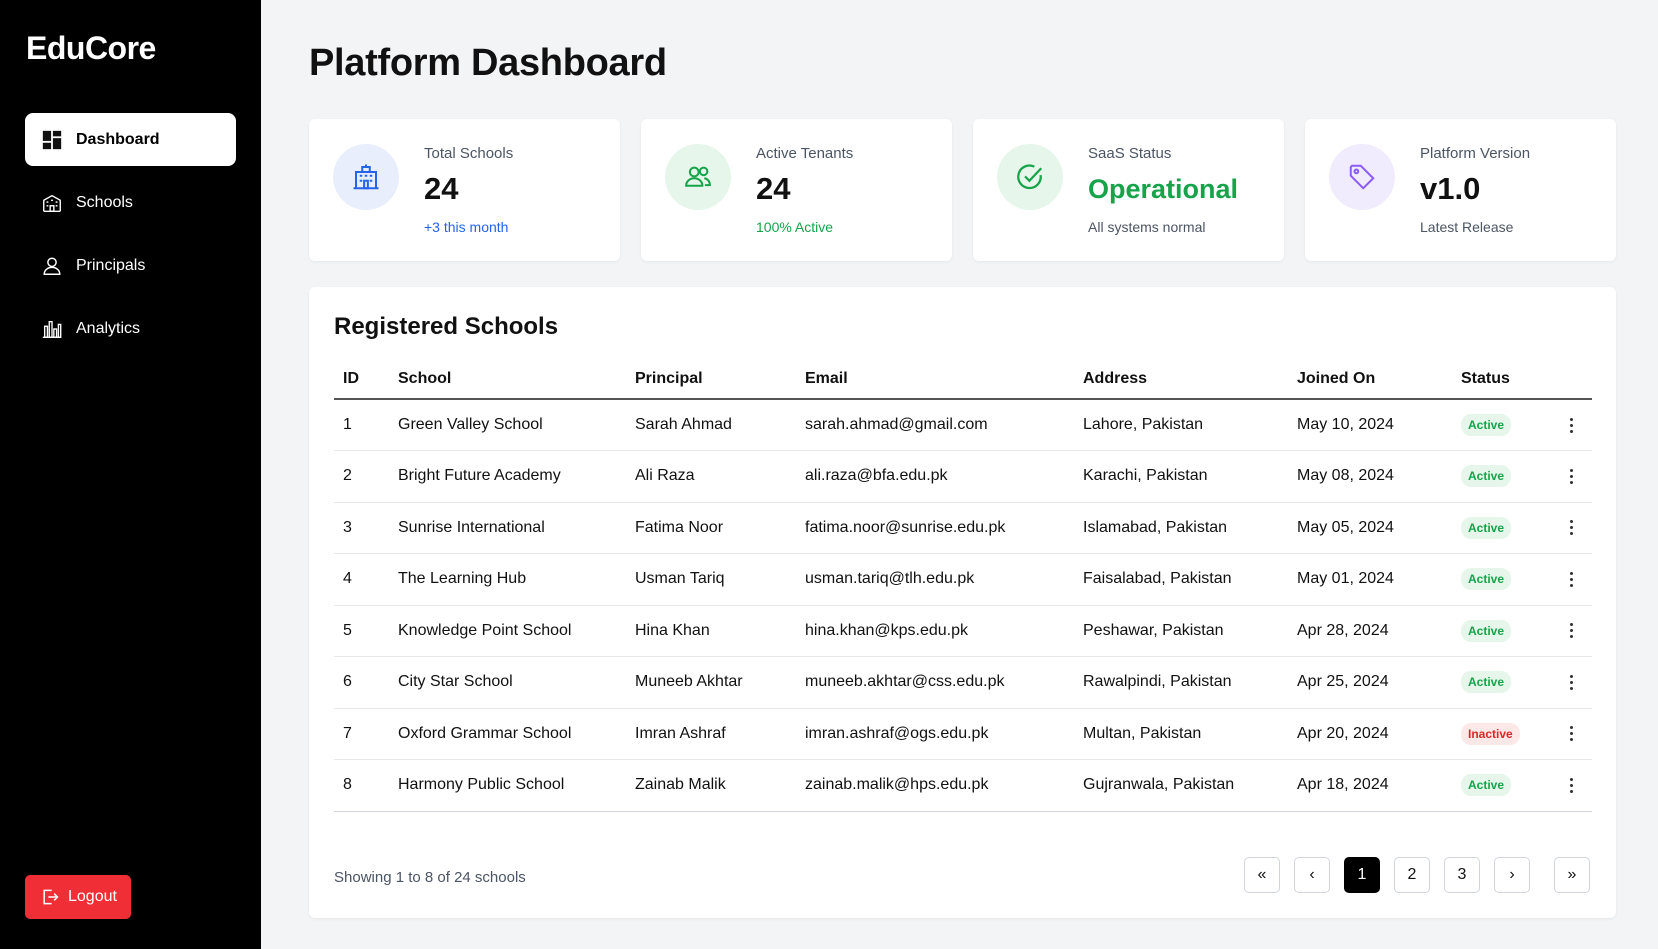 The image size is (1658, 949). What do you see at coordinates (1462, 875) in the screenshot?
I see `page-button-3: 3` at bounding box center [1462, 875].